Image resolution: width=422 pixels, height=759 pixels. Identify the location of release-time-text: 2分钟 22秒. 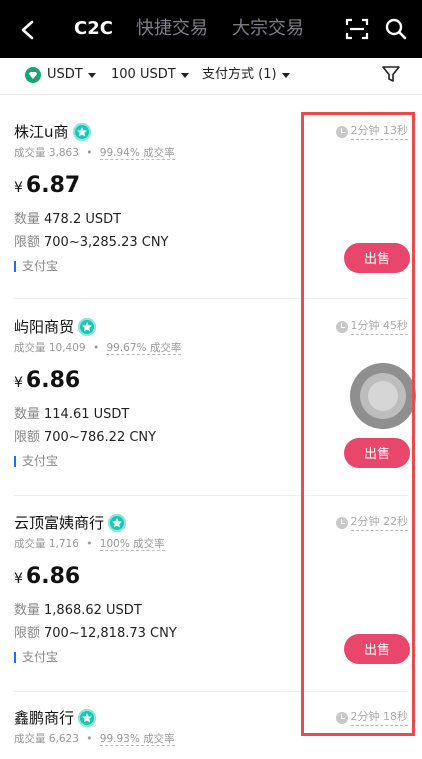
(379, 522).